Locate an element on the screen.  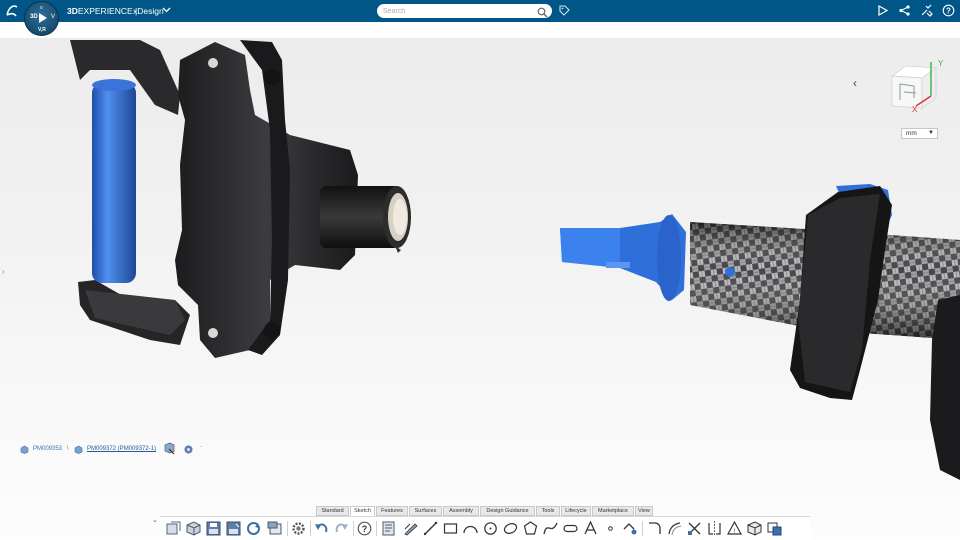
compass-3d-label: 3D is located at coordinates (34, 17).